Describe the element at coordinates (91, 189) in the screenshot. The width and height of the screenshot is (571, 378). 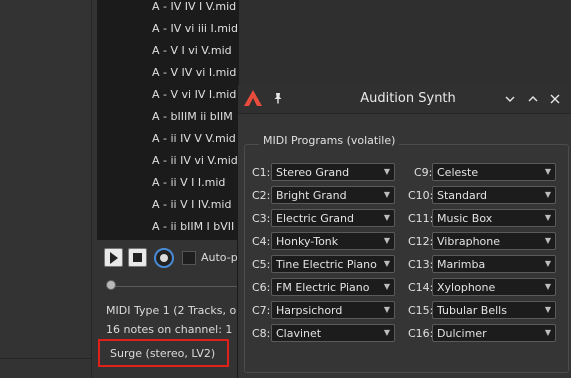
I see `panel-divider` at that location.